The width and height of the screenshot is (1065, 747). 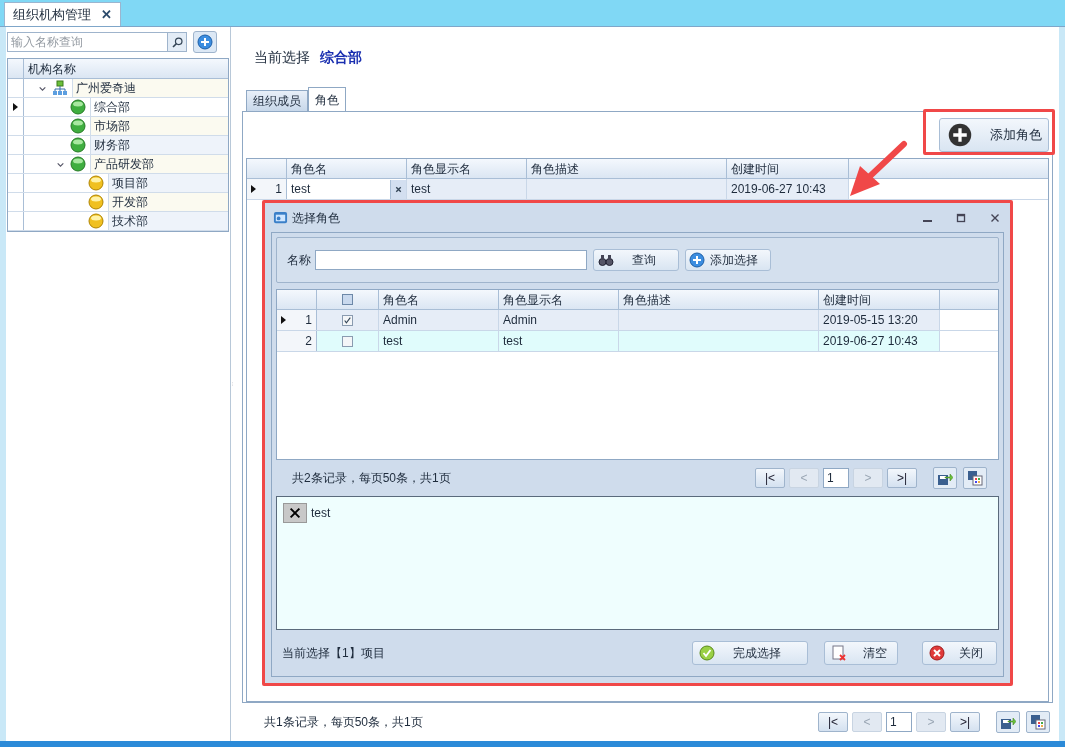 I want to click on selection-status: 当前选择【1】项目, so click(x=334, y=653).